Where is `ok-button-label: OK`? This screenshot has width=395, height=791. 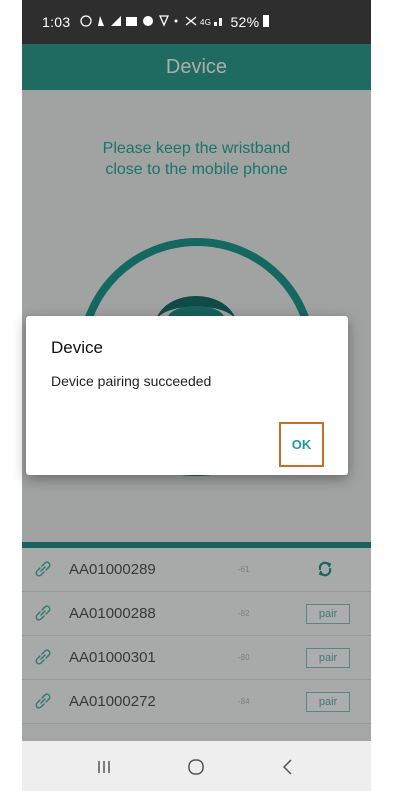
ok-button-label: OK is located at coordinates (301, 444).